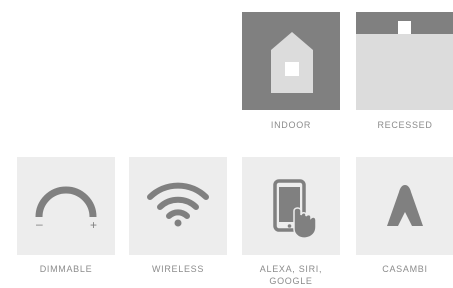  I want to click on dimmer-minus: –, so click(39, 224).